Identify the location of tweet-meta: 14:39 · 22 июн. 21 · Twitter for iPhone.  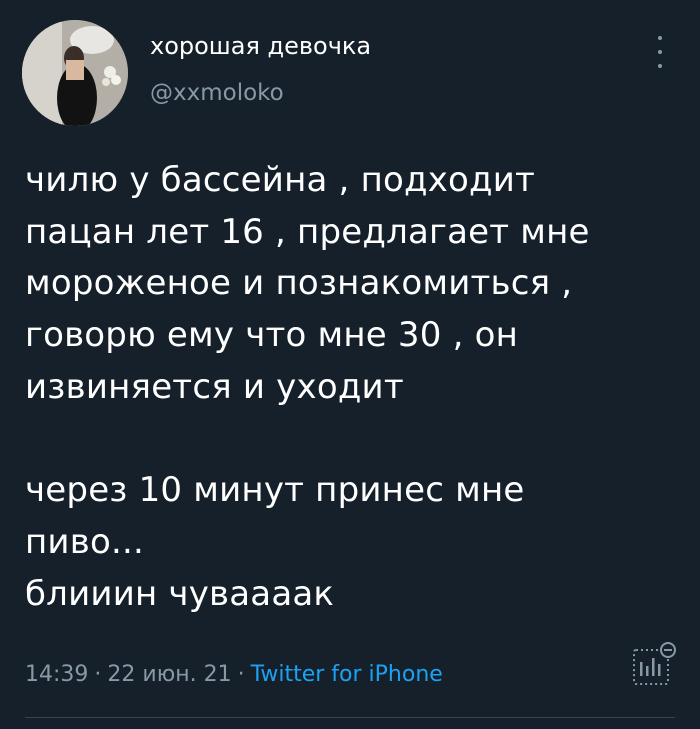
(234, 675).